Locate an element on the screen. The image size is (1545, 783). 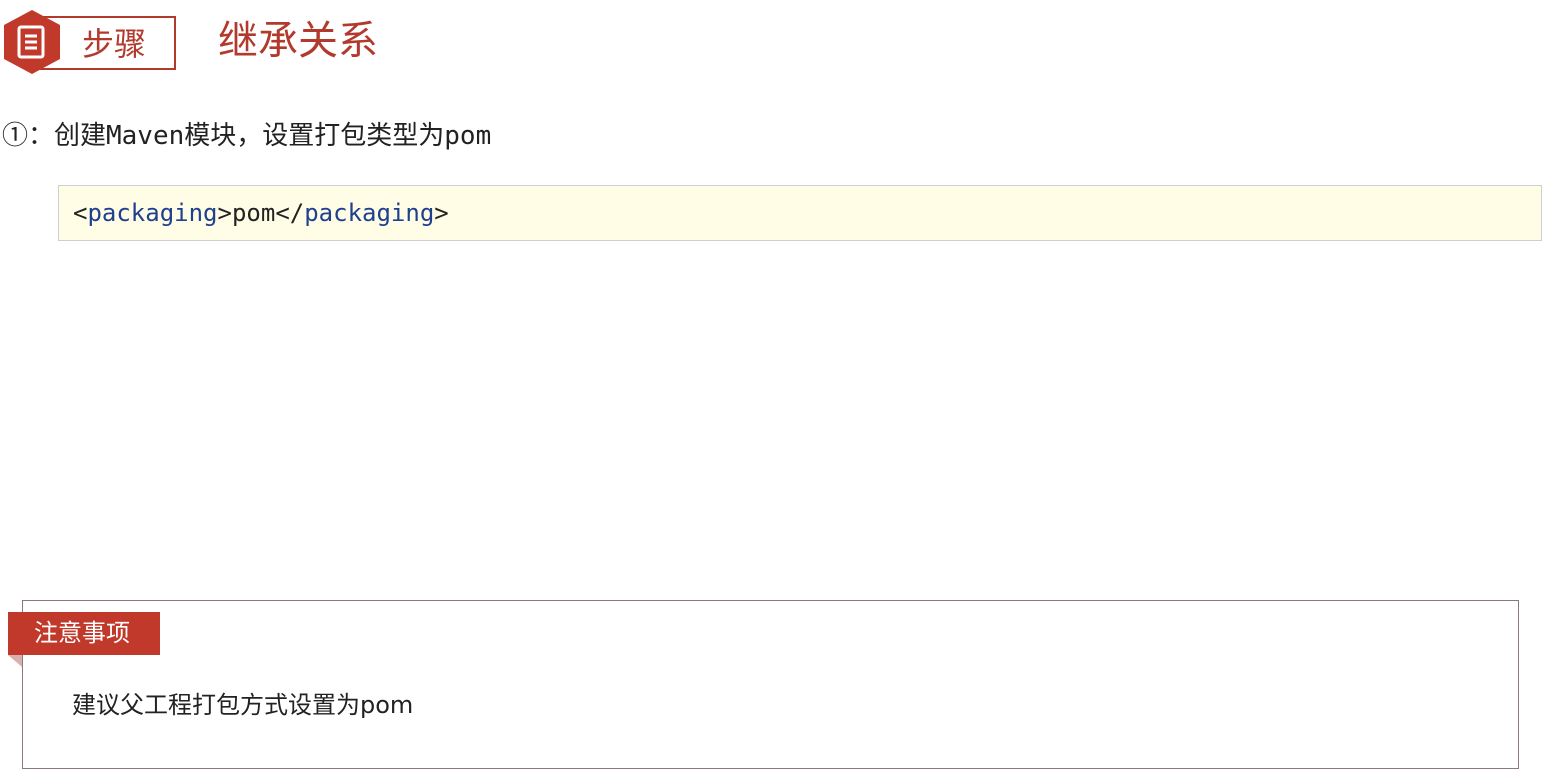
step-badge: 步骤 is located at coordinates (90, 42).